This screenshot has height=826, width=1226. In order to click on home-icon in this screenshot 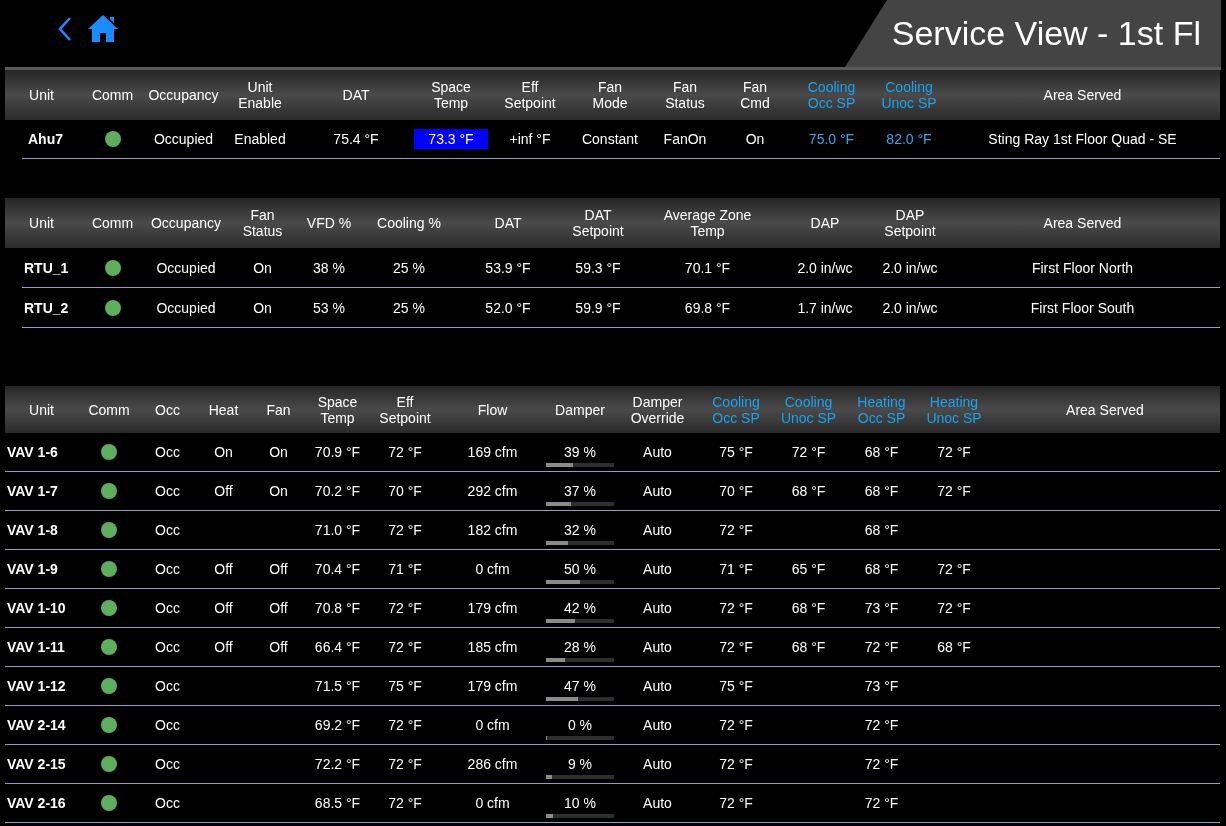, I will do `click(103, 28)`.